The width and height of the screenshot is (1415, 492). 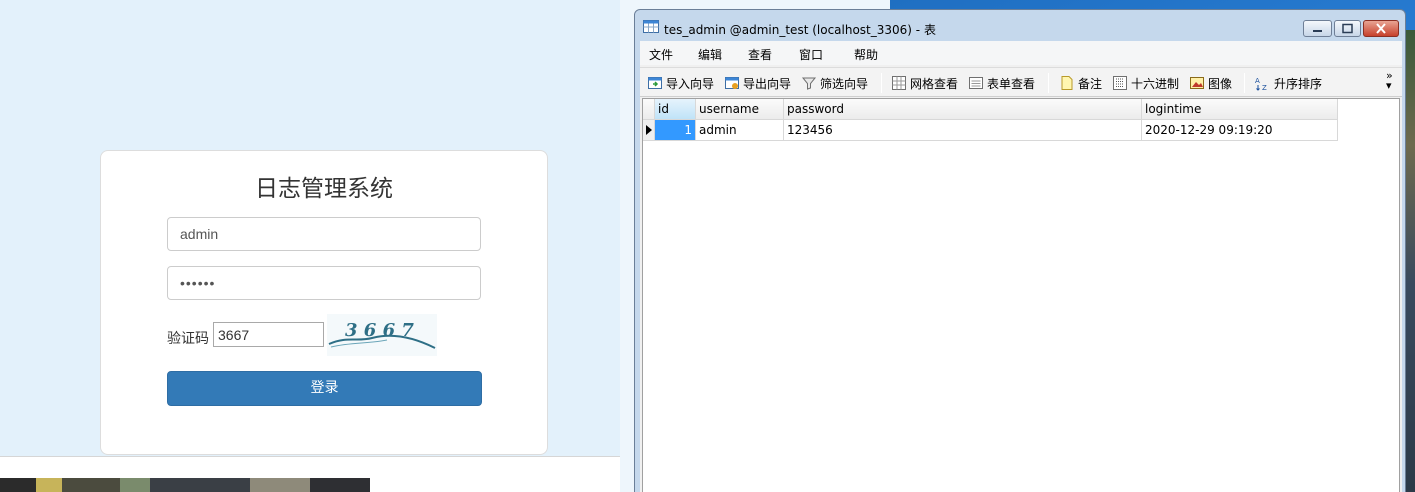 I want to click on filter-wizard-button: 筛选向导, so click(x=834, y=83).